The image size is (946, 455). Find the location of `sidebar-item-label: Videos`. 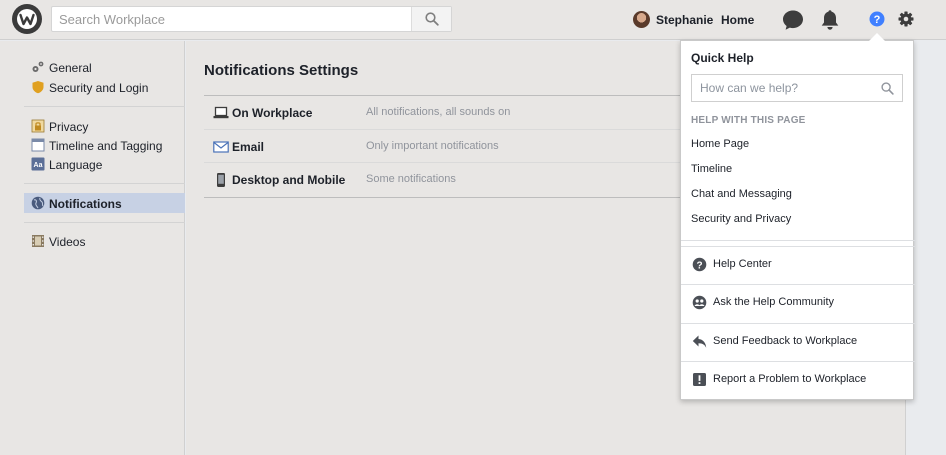

sidebar-item-label: Videos is located at coordinates (67, 242).